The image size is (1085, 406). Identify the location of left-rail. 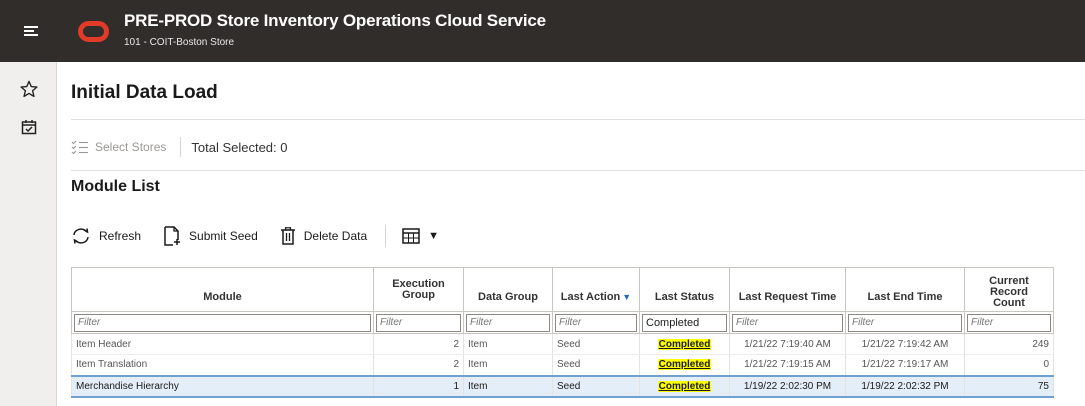
(28, 234).